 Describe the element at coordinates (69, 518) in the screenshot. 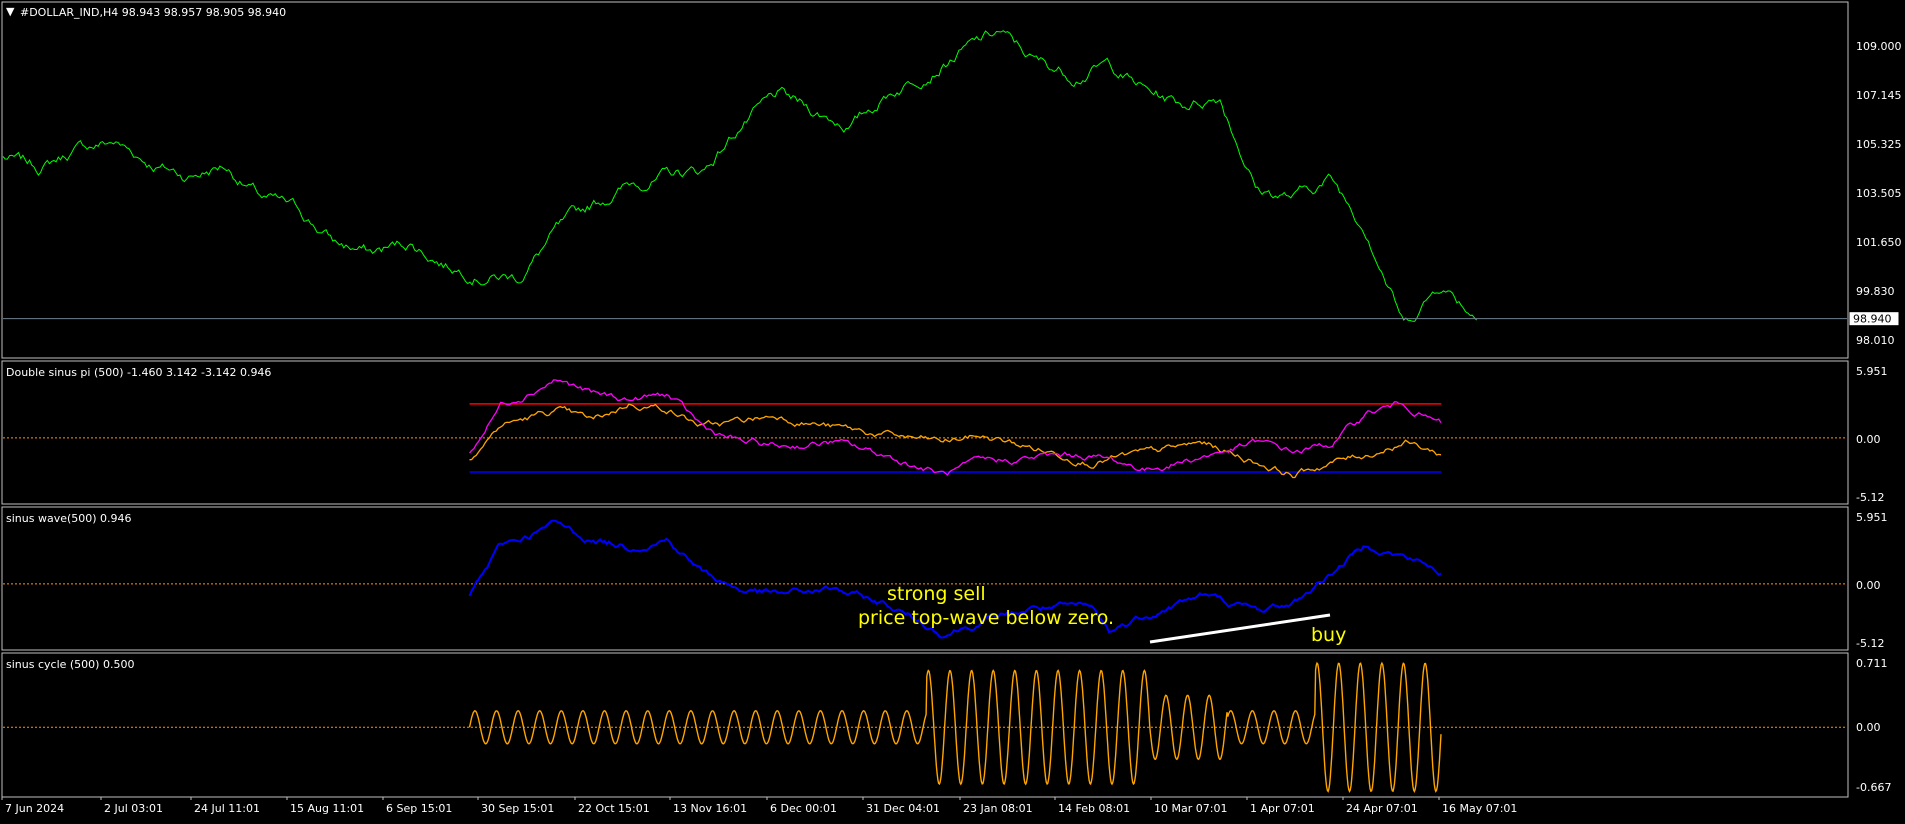

I see `sinus-wave-label: sinus wave(500) 0.946` at that location.